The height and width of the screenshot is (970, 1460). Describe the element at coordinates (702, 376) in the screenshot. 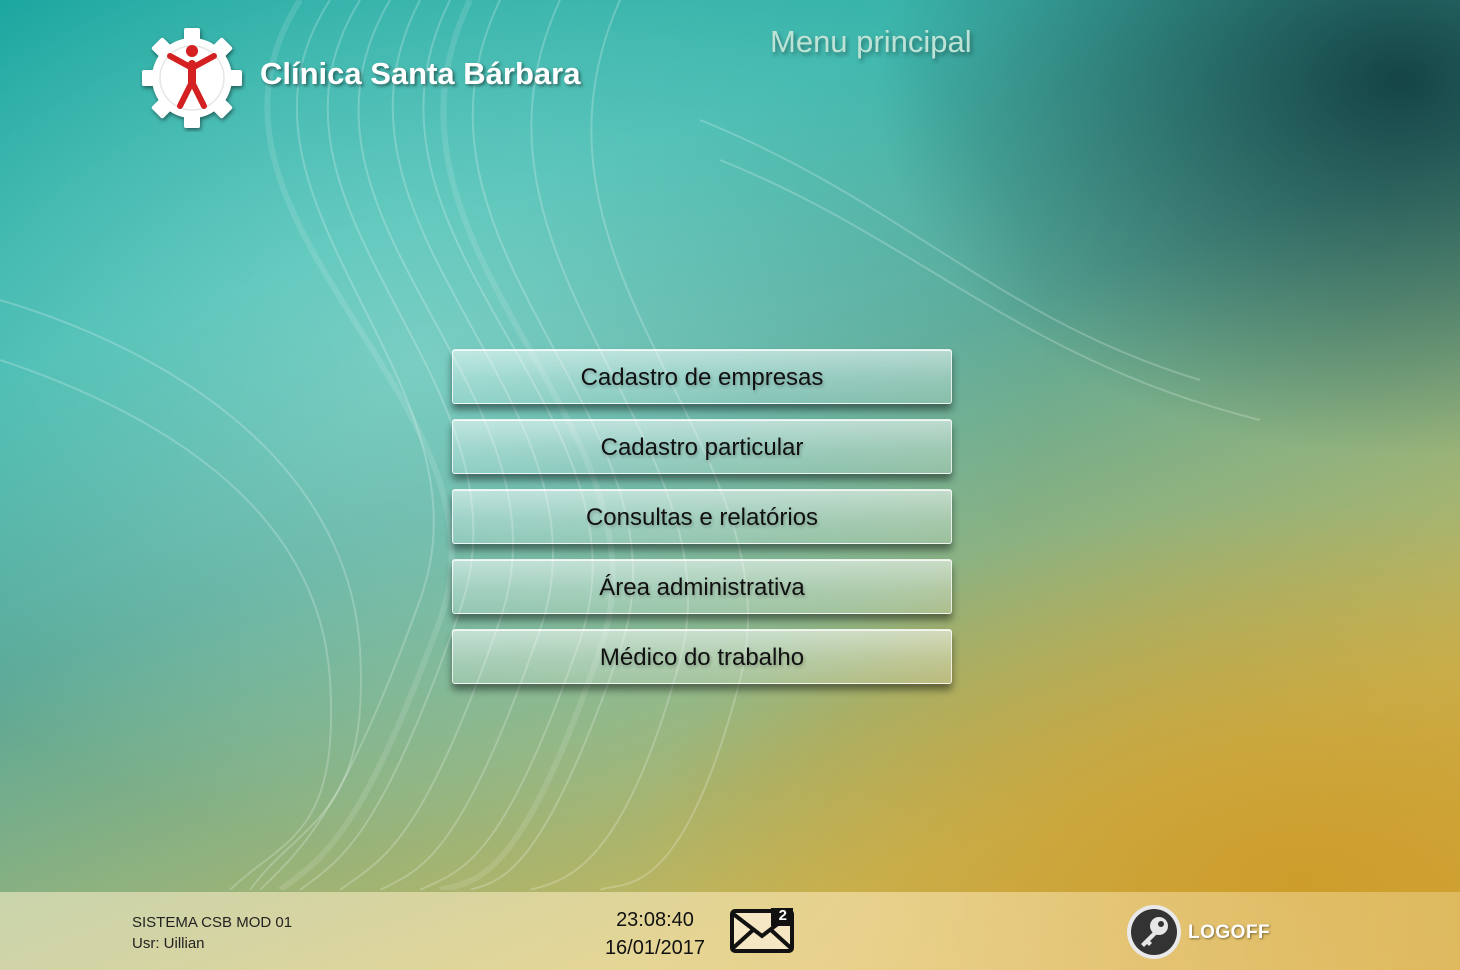

I see `menu-button-cadastro-empresas: Cadastro de empresas` at that location.